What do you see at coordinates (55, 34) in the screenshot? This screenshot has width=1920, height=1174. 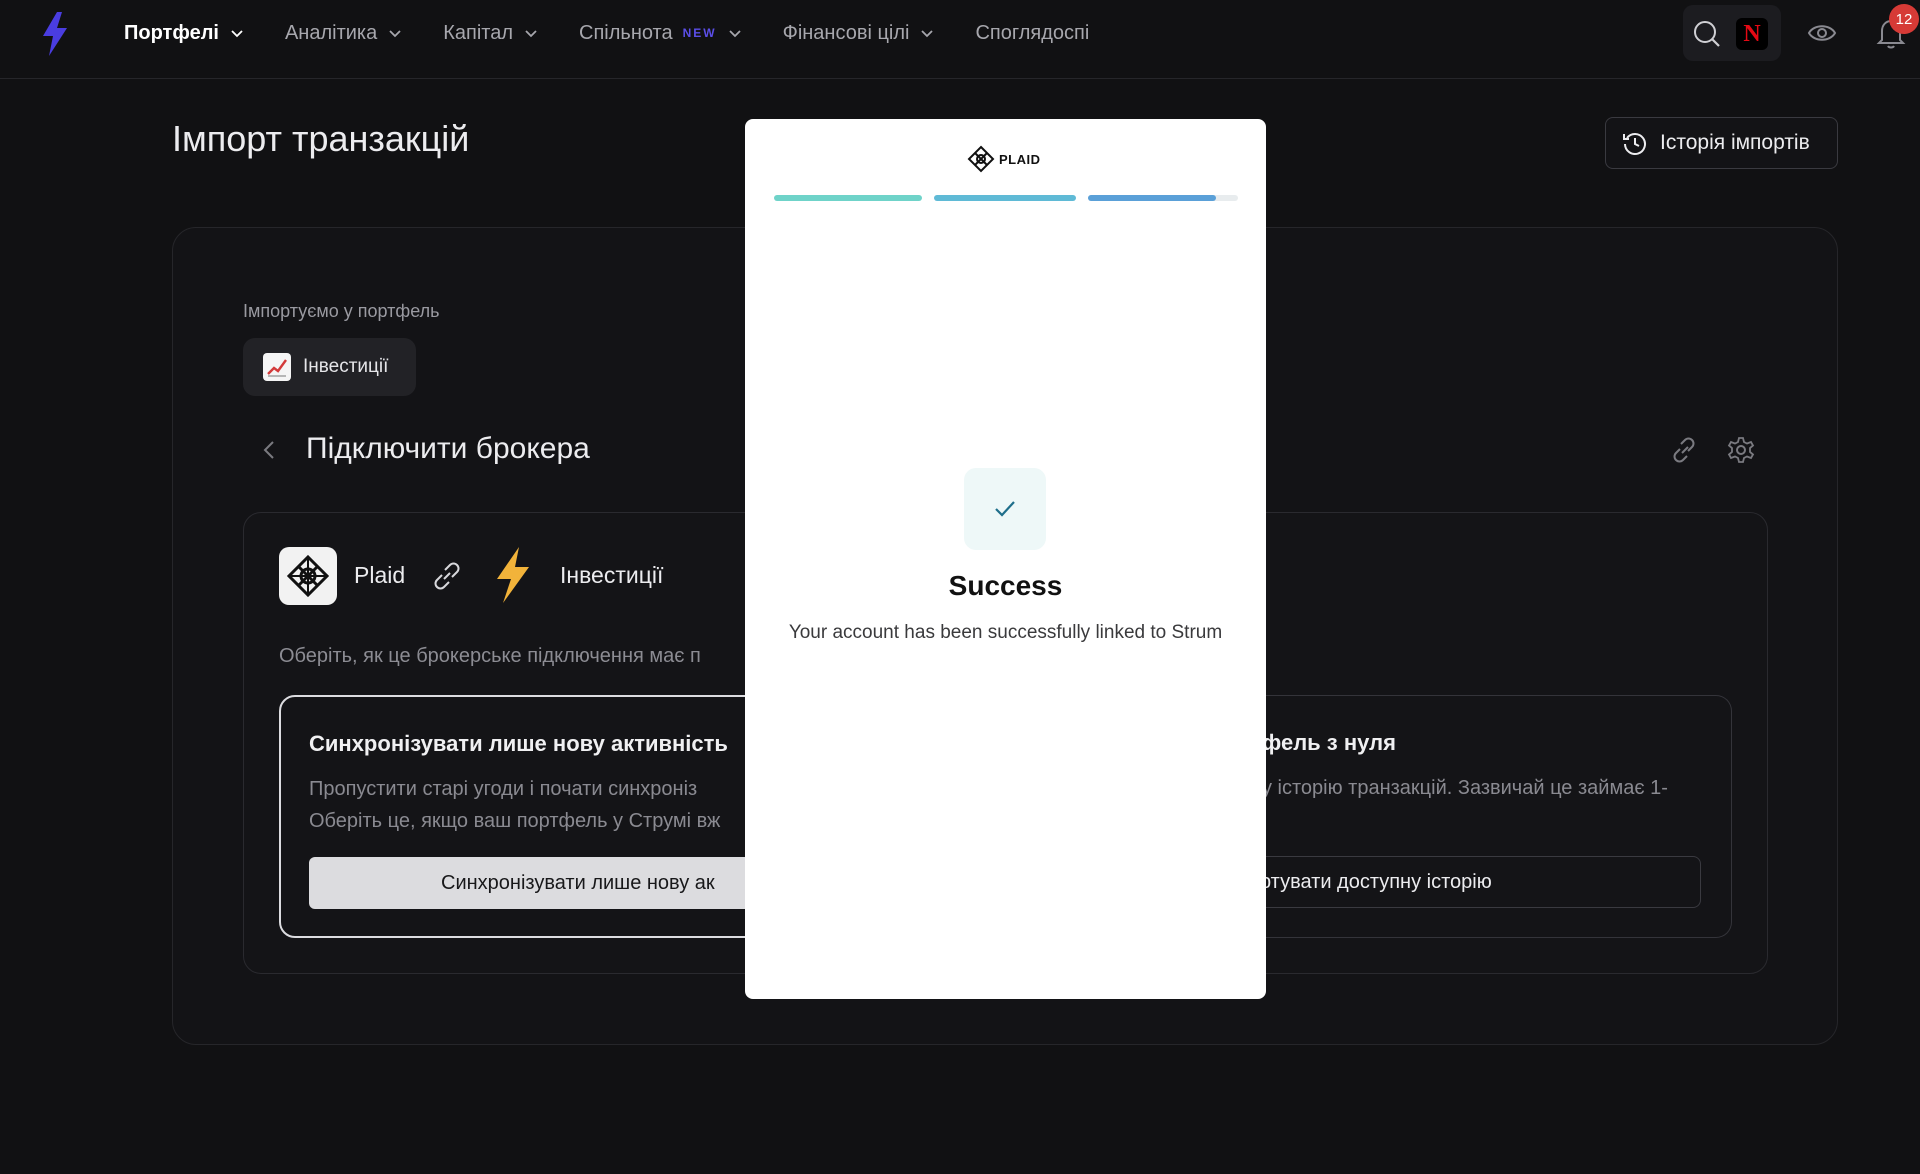 I see `strum-logo-icon` at bounding box center [55, 34].